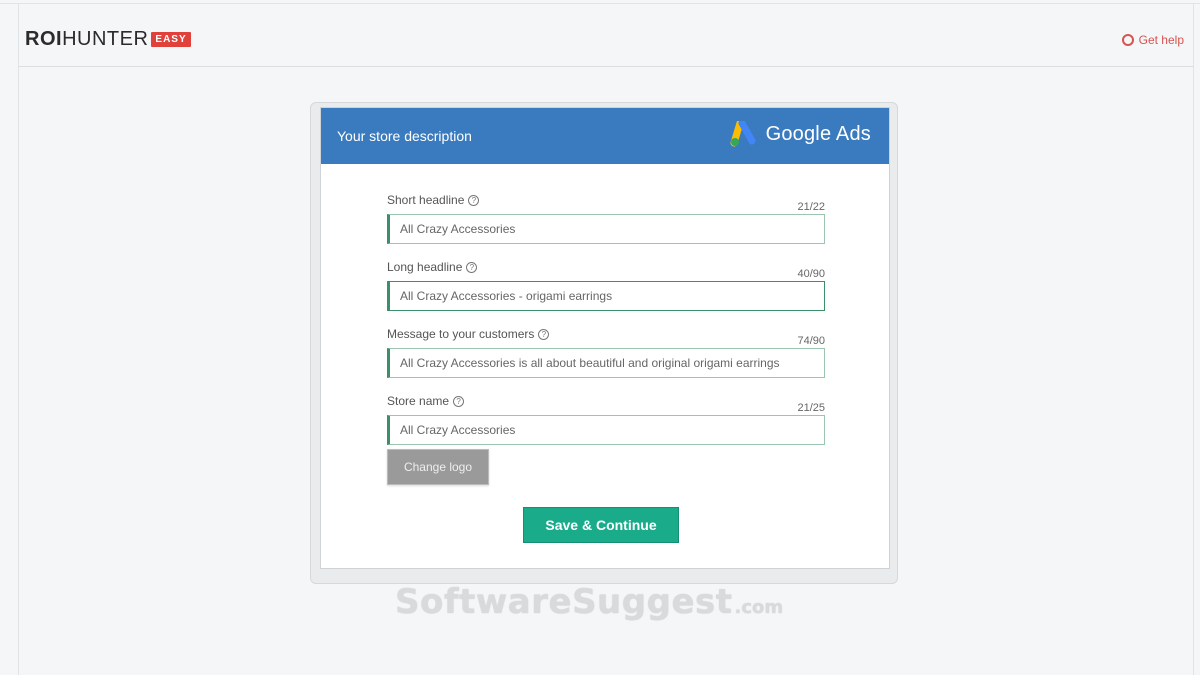 This screenshot has width=1200, height=675. Describe the element at coordinates (759, 607) in the screenshot. I see `watermark-domain: .com` at that location.